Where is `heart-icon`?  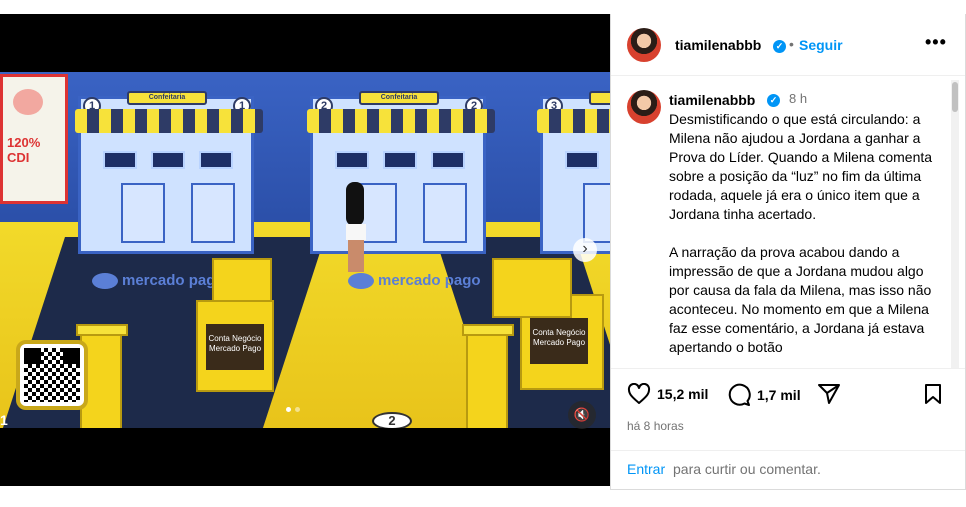
heart-icon is located at coordinates (639, 393).